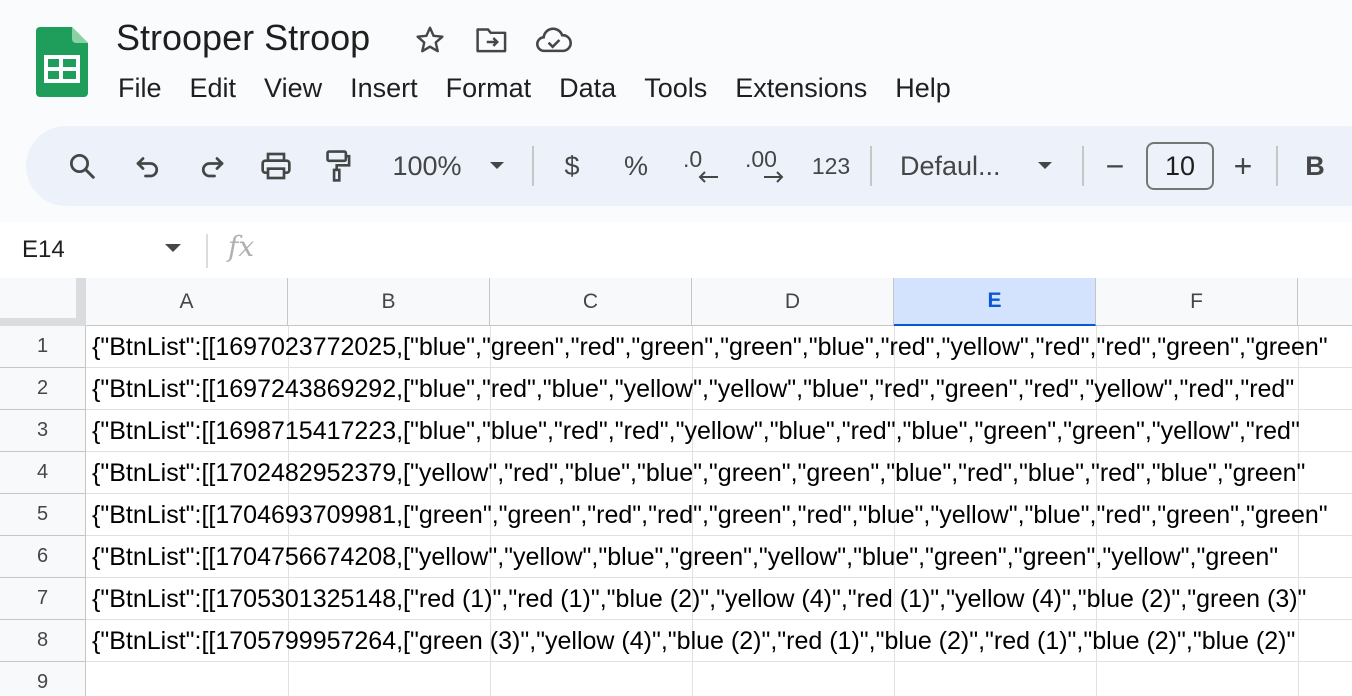 The width and height of the screenshot is (1352, 696). I want to click on menu-extensions: Extensions, so click(801, 88).